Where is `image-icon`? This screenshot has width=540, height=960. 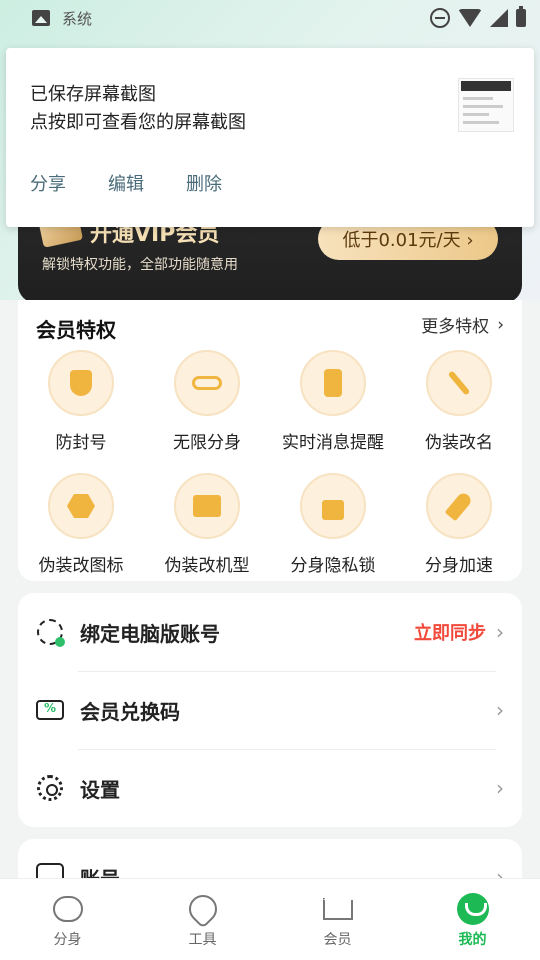
image-icon is located at coordinates (41, 18).